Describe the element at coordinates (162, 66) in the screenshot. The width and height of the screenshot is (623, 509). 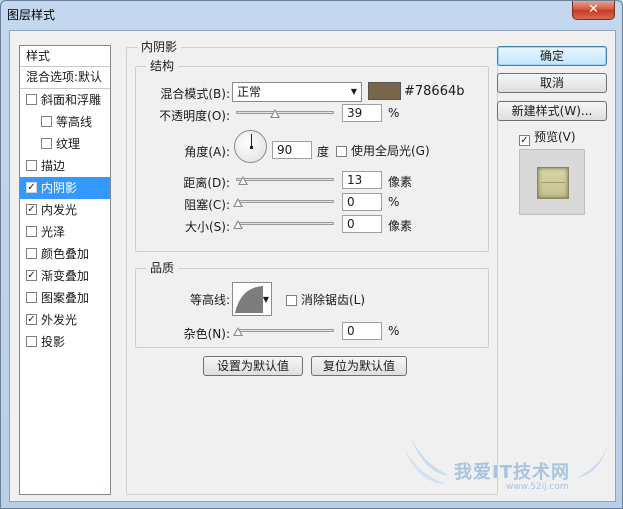
I see `structure-title: 结构` at that location.